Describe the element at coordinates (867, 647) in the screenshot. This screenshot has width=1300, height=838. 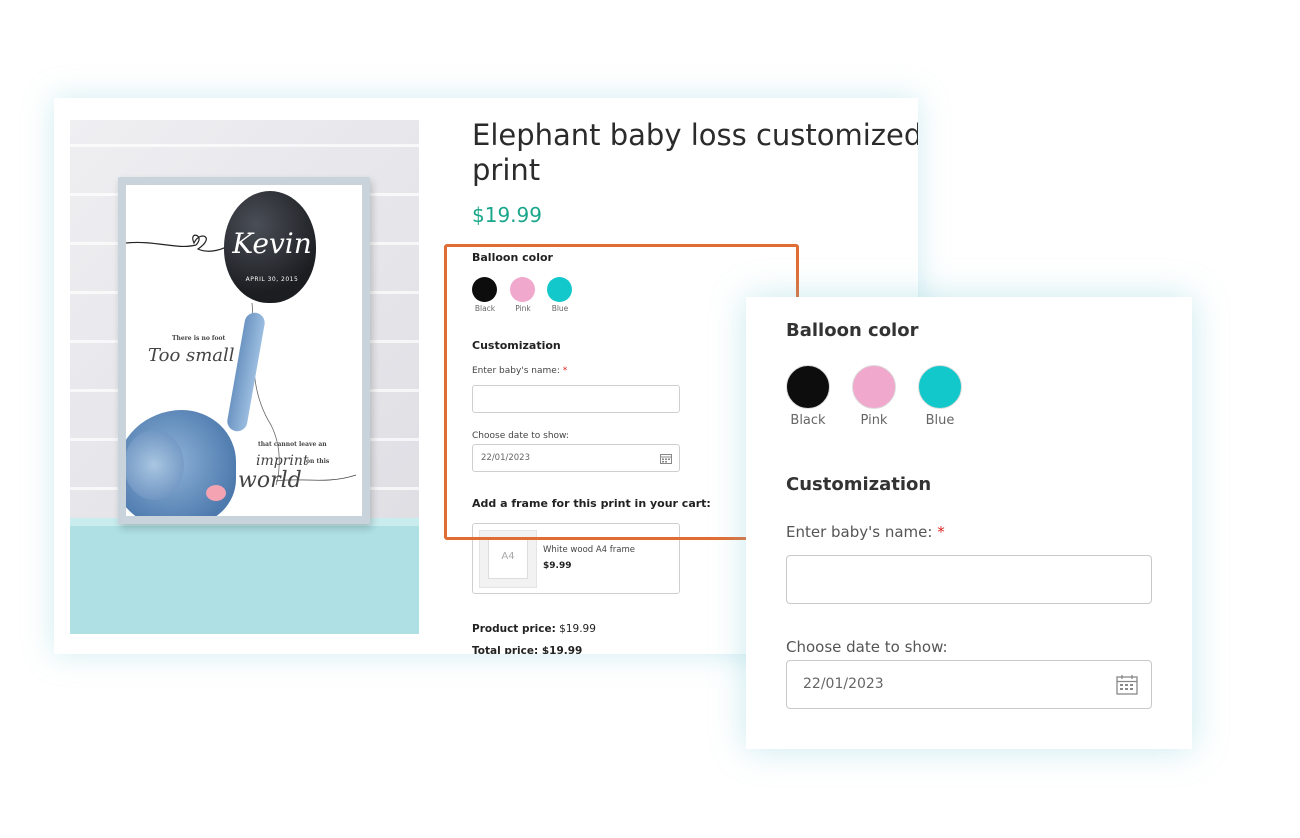
I see `zoom-date-label: Choose date to show:` at that location.